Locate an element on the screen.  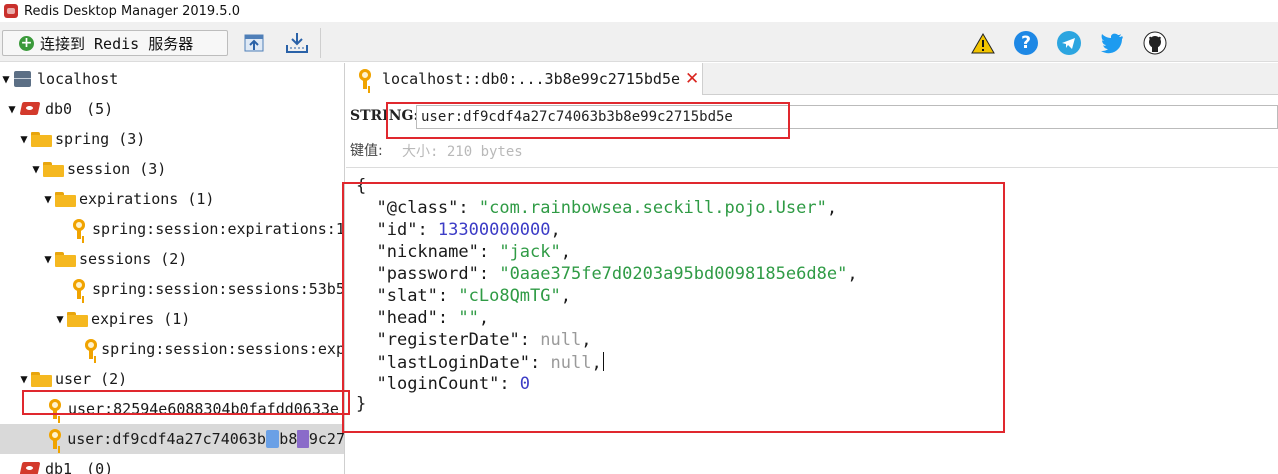
value-label: 键值: is located at coordinates (366, 151).